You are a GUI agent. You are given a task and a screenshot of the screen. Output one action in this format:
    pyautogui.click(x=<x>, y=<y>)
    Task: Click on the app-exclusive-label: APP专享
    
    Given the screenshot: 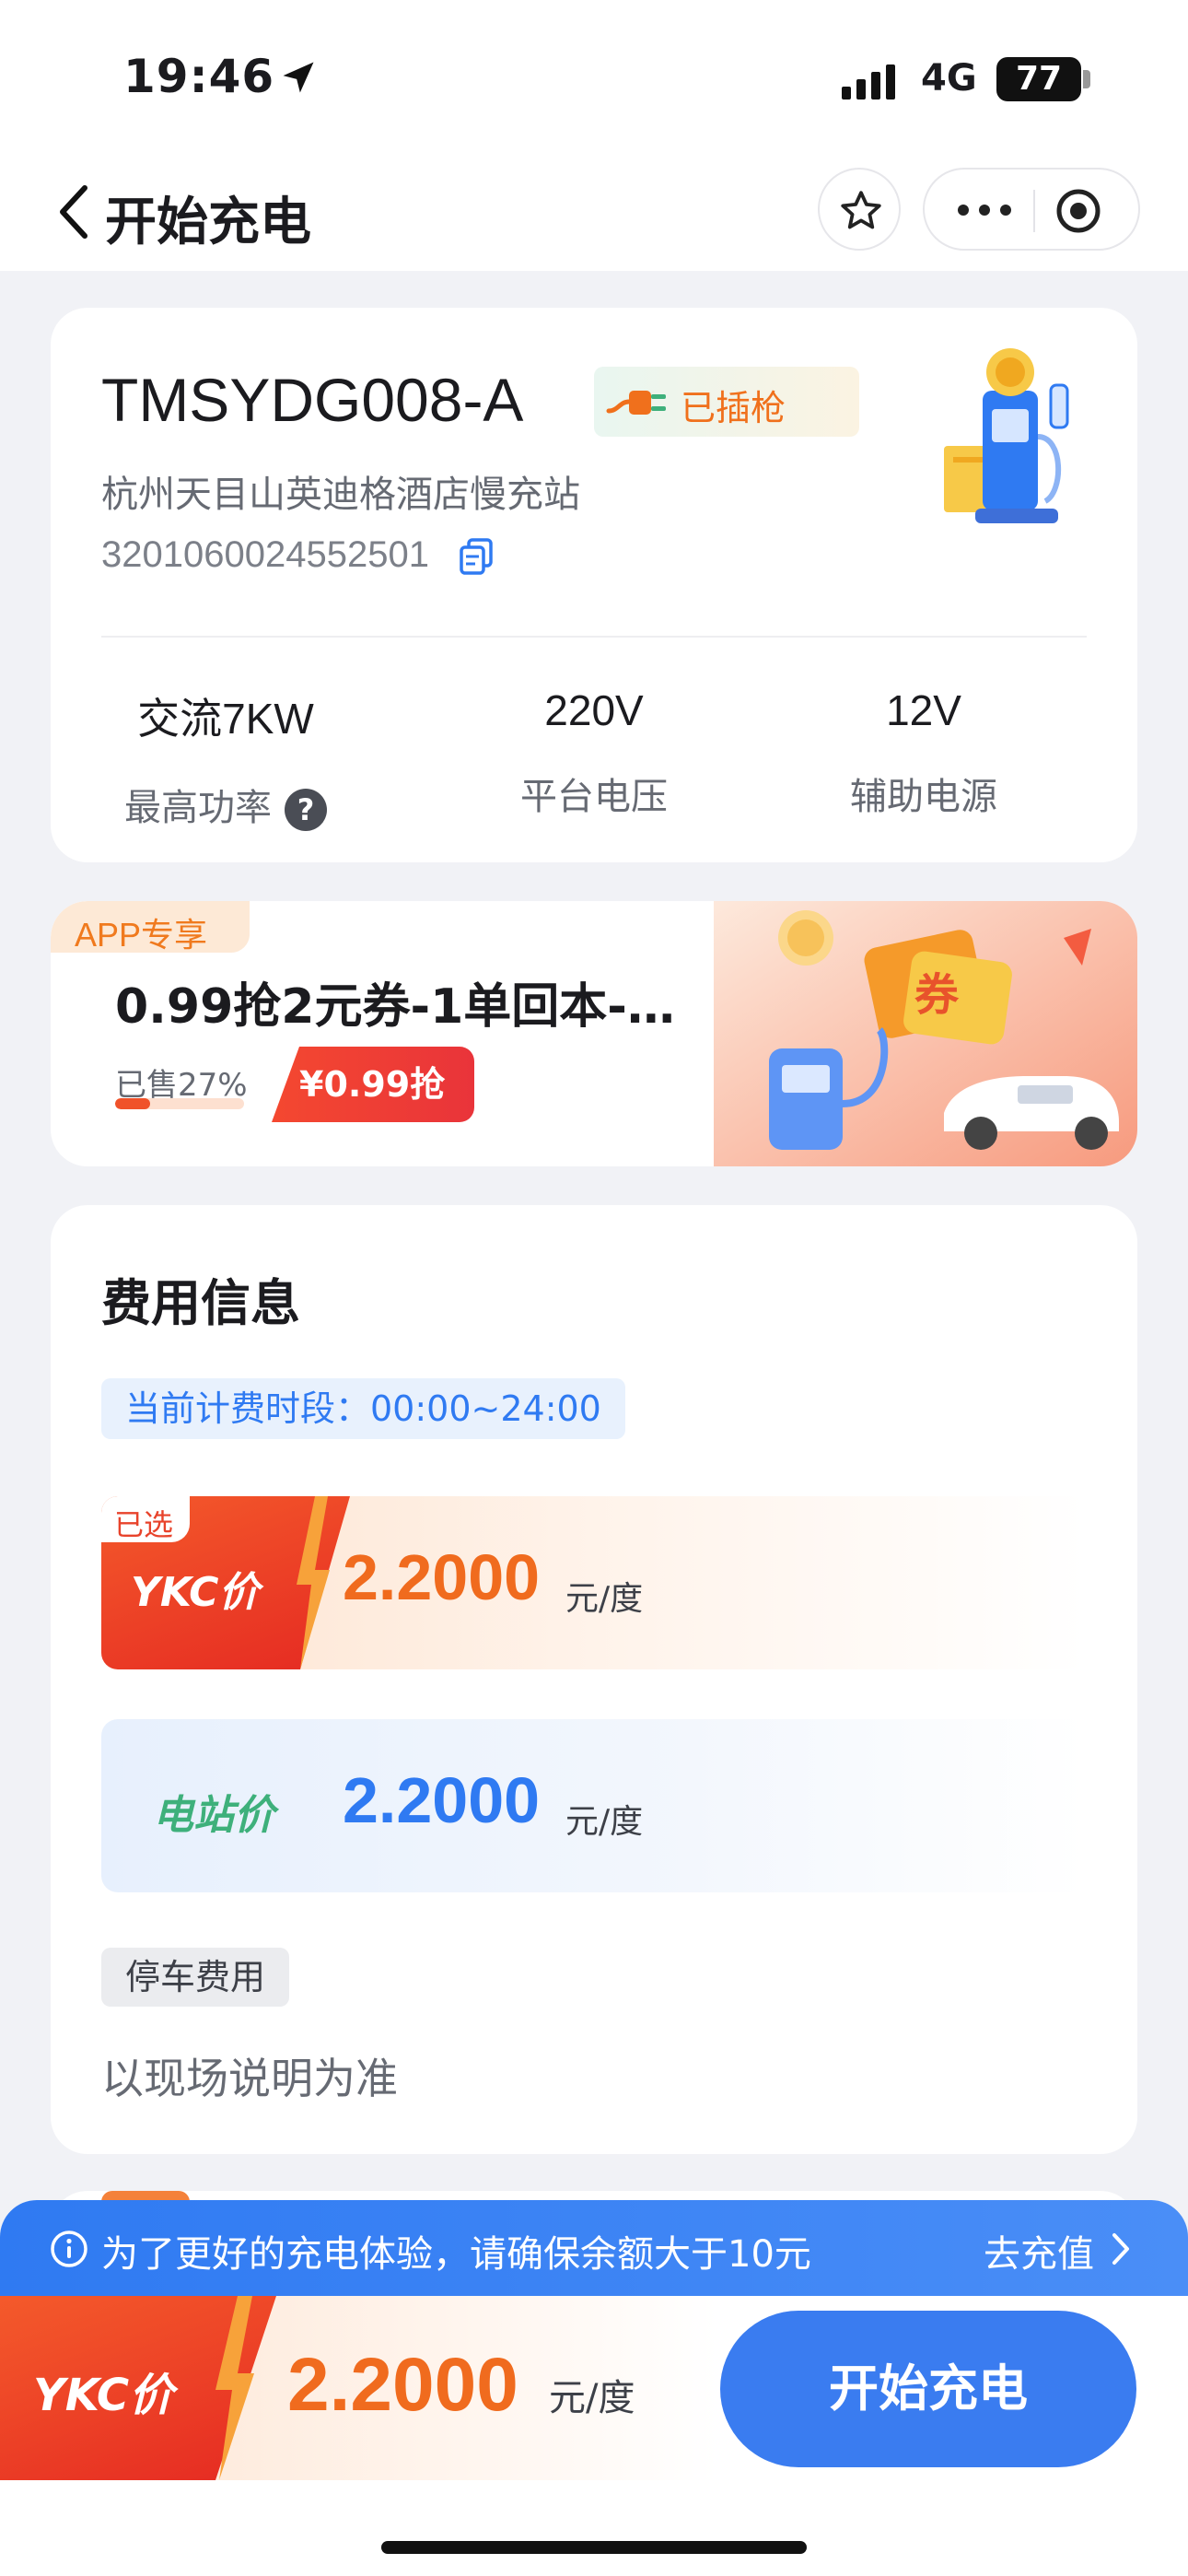 What is the action you would take?
    pyautogui.click(x=141, y=935)
    